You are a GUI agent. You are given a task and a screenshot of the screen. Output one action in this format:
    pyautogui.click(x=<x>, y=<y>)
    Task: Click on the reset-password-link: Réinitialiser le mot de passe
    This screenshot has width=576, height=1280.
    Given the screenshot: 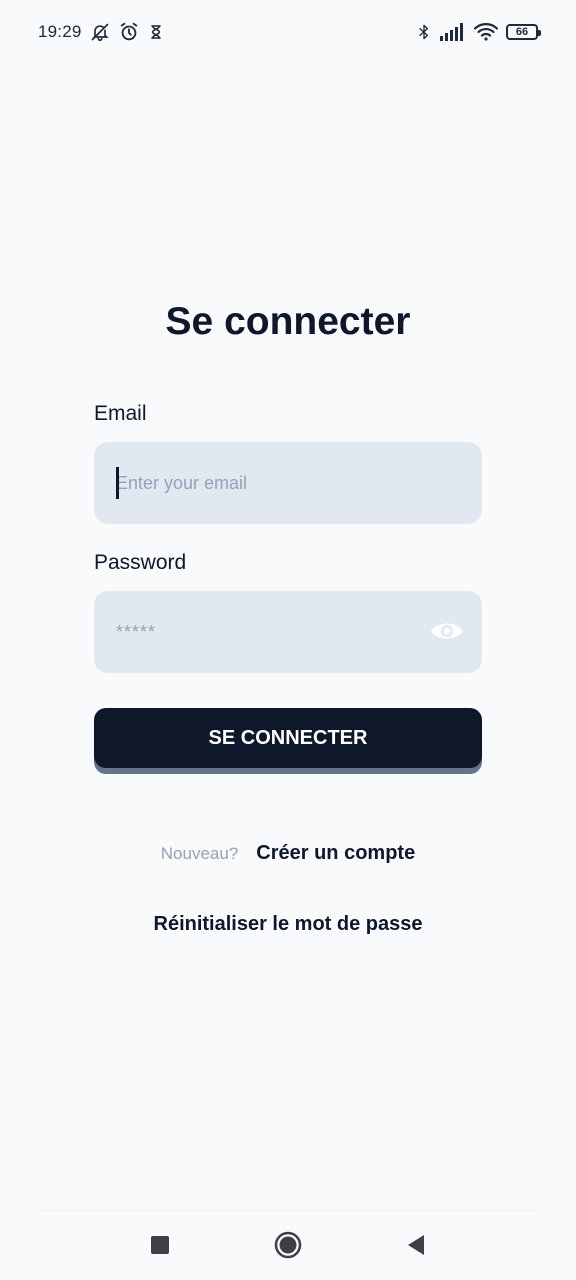 What is the action you would take?
    pyautogui.click(x=288, y=924)
    